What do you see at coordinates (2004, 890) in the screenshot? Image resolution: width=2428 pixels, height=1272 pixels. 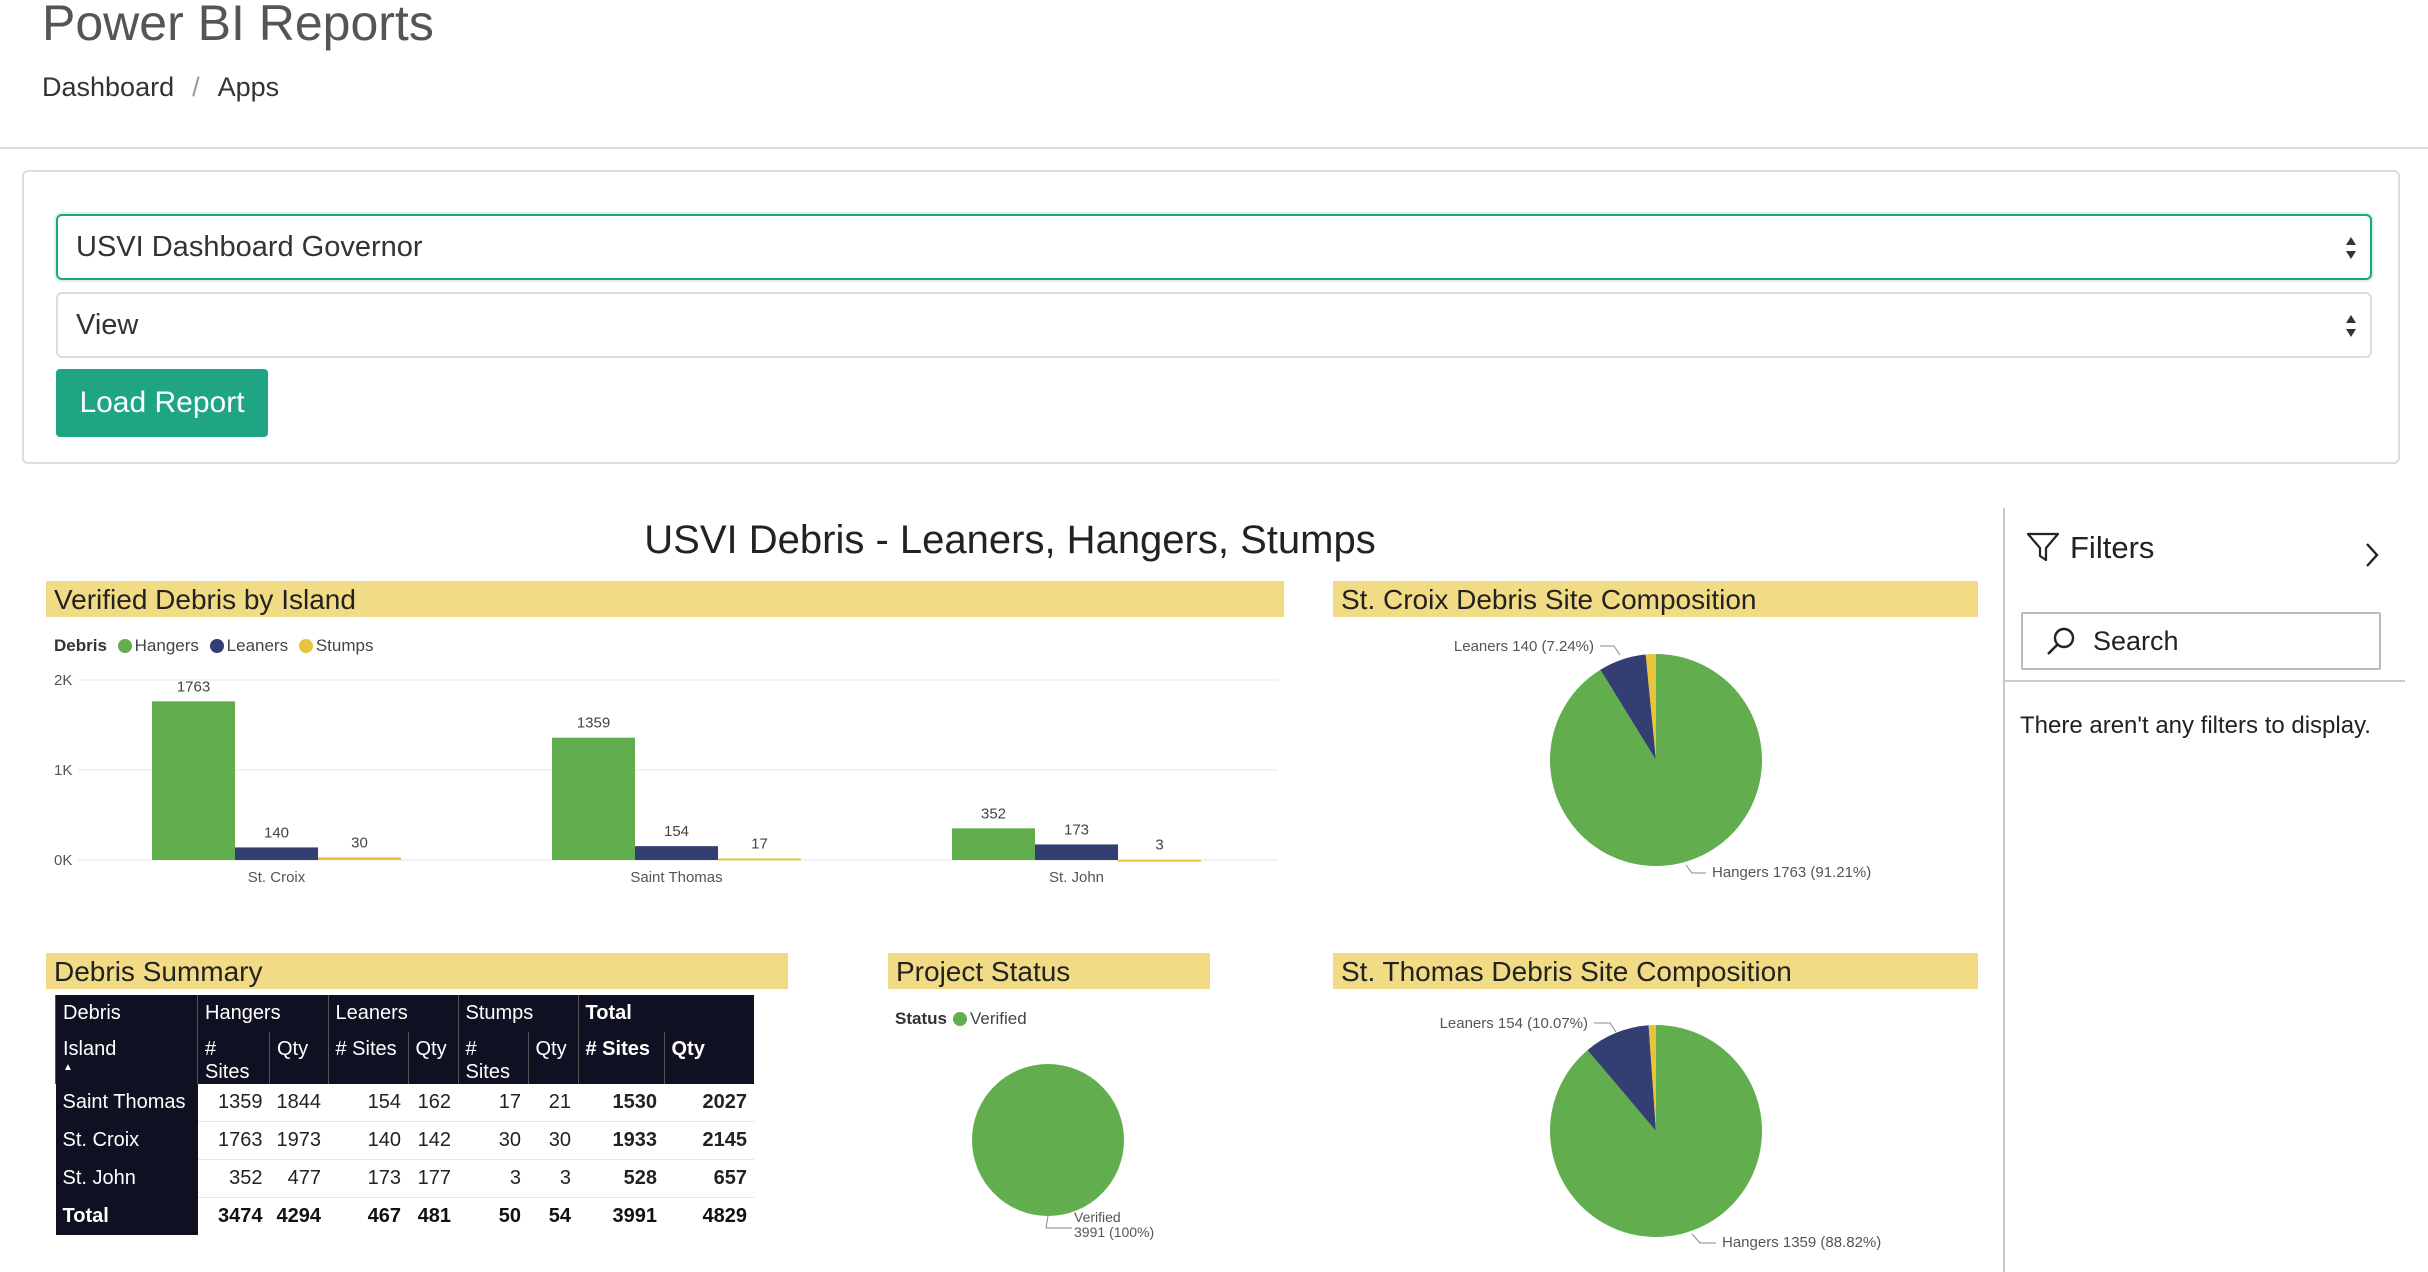 I see `filters-pane-border` at bounding box center [2004, 890].